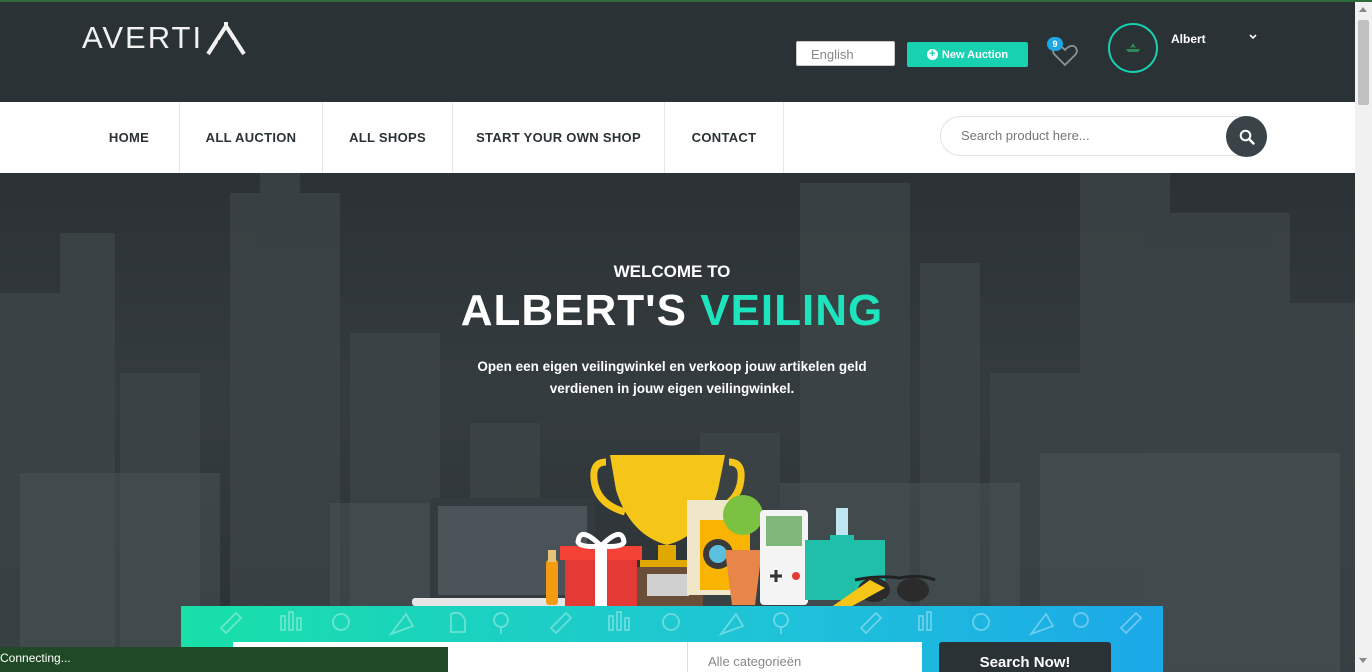  What do you see at coordinates (1363, 660) in the screenshot?
I see `scroll-down-arrow-icon` at bounding box center [1363, 660].